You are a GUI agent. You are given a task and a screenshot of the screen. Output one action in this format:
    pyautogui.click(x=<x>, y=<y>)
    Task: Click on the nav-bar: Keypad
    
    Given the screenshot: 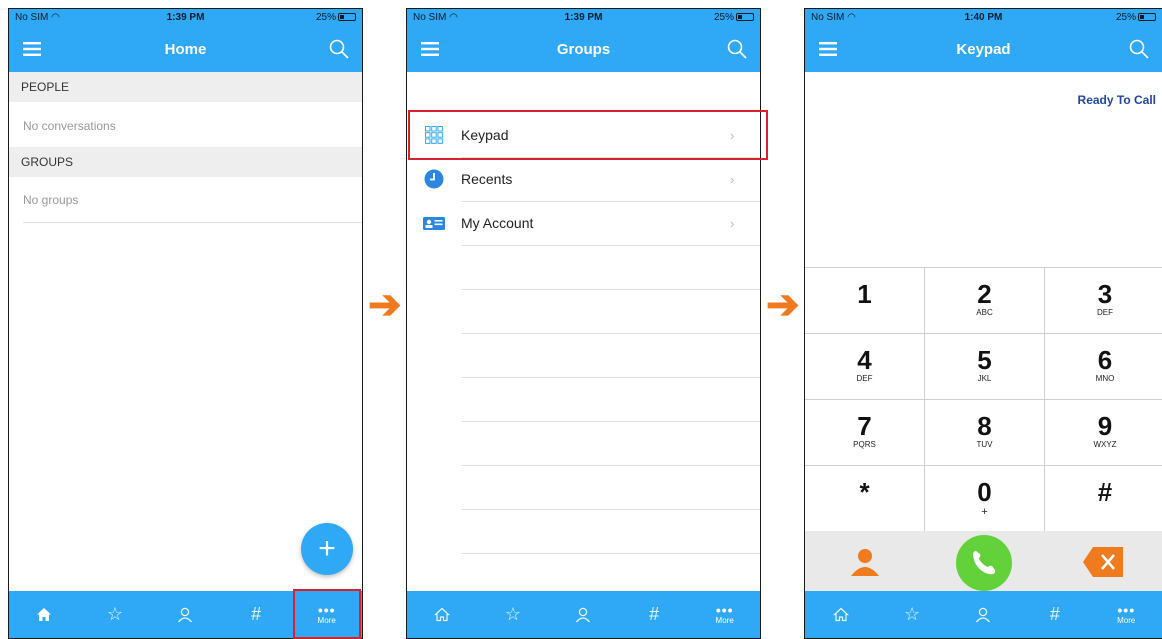 What is the action you would take?
    pyautogui.click(x=983, y=49)
    